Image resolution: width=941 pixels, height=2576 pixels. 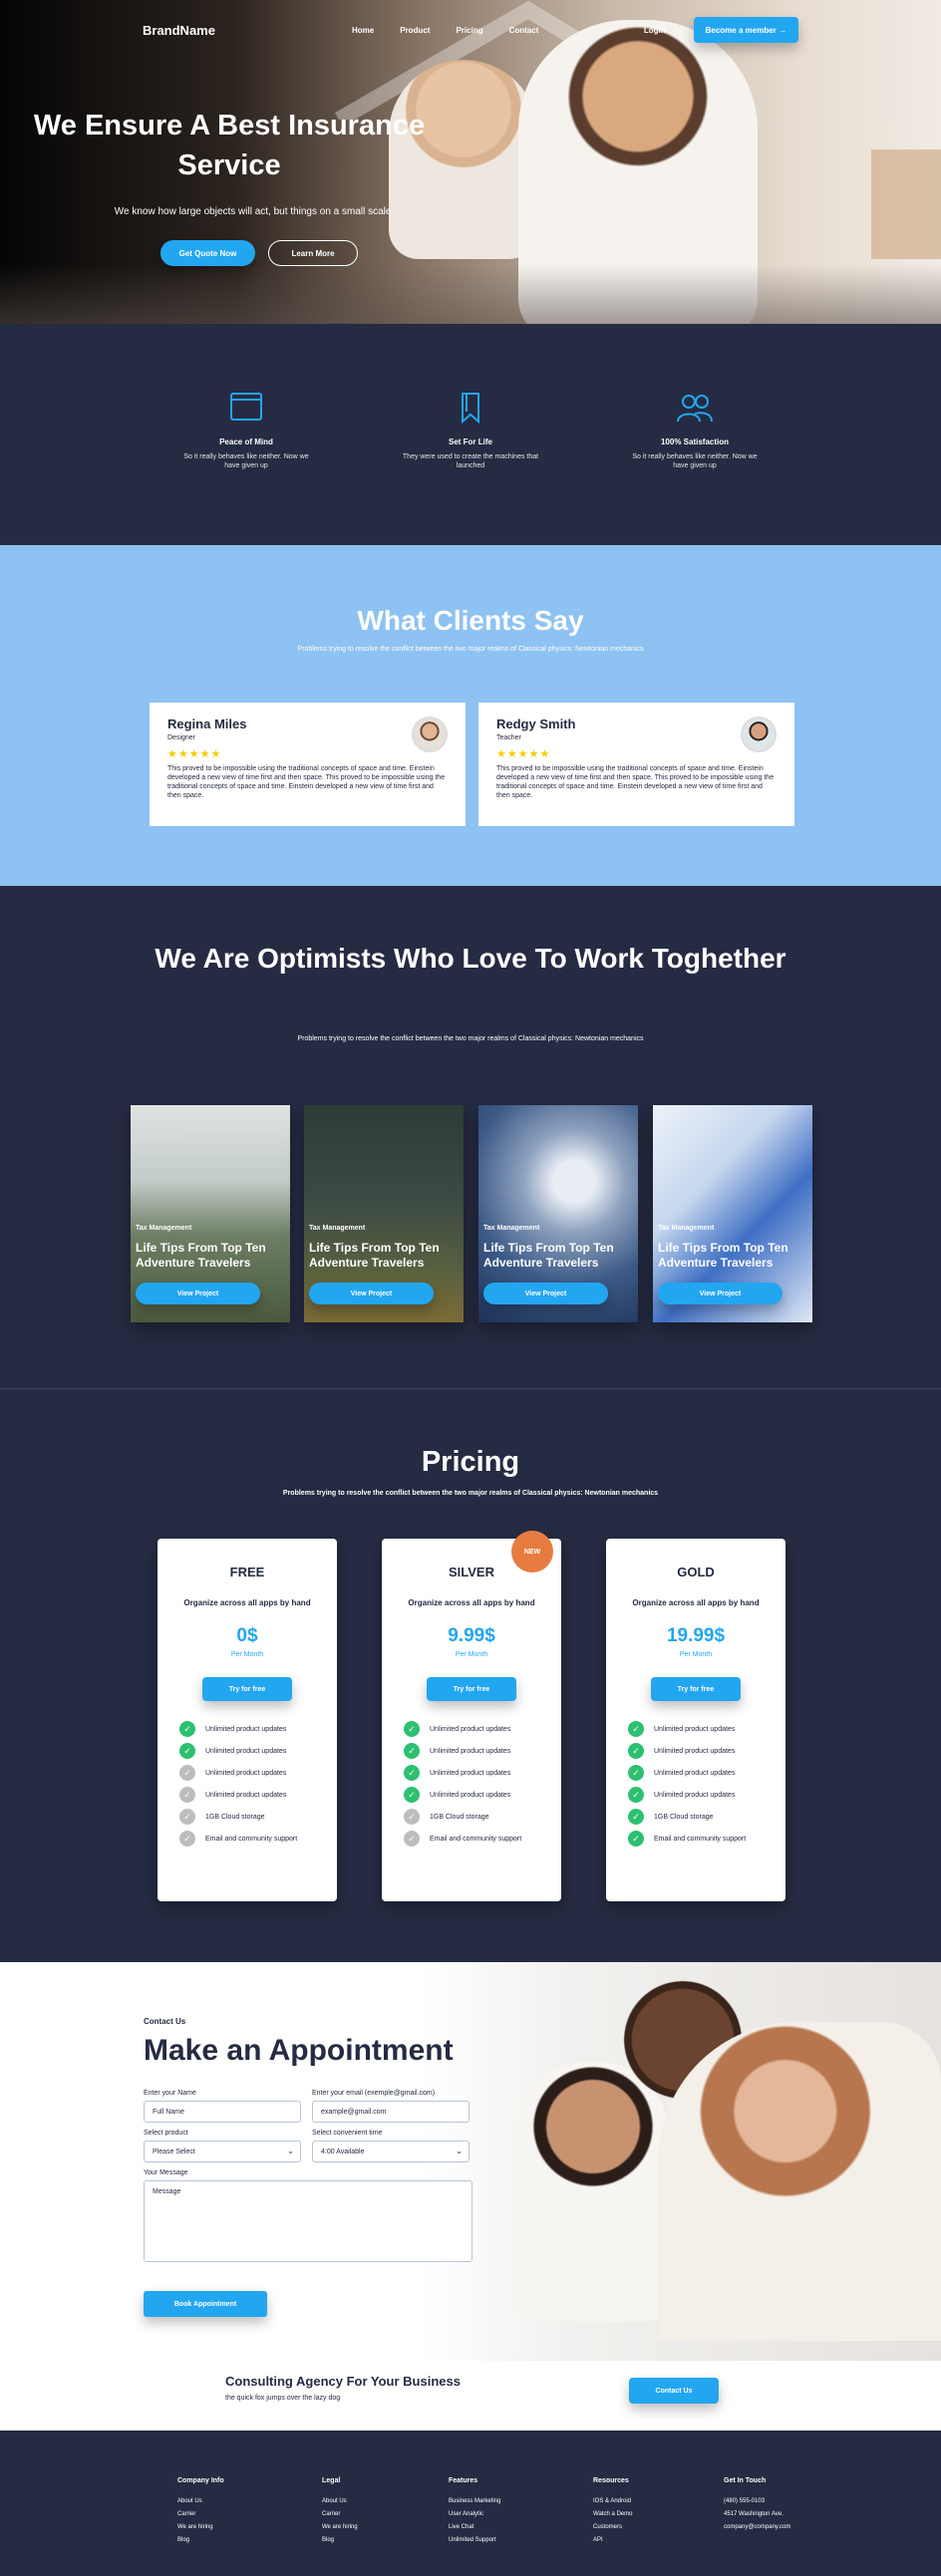 What do you see at coordinates (469, 30) in the screenshot?
I see `nav-pricing: Pricing` at bounding box center [469, 30].